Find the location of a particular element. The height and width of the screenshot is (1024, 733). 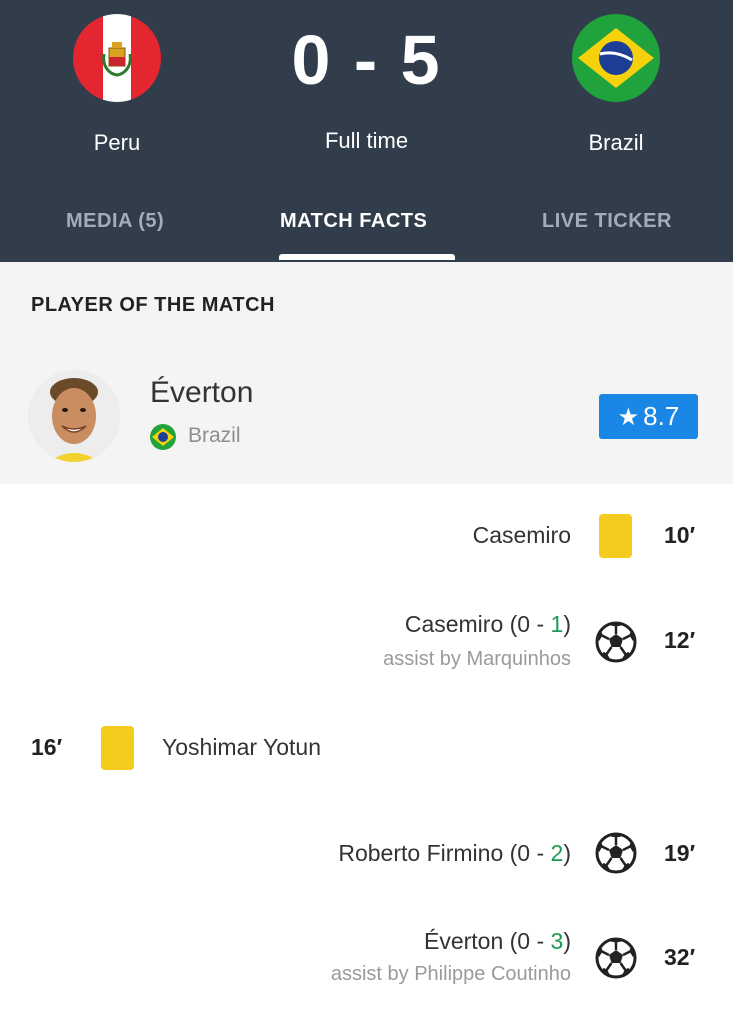

event-player: Yoshimar Yotun is located at coordinates (242, 747).